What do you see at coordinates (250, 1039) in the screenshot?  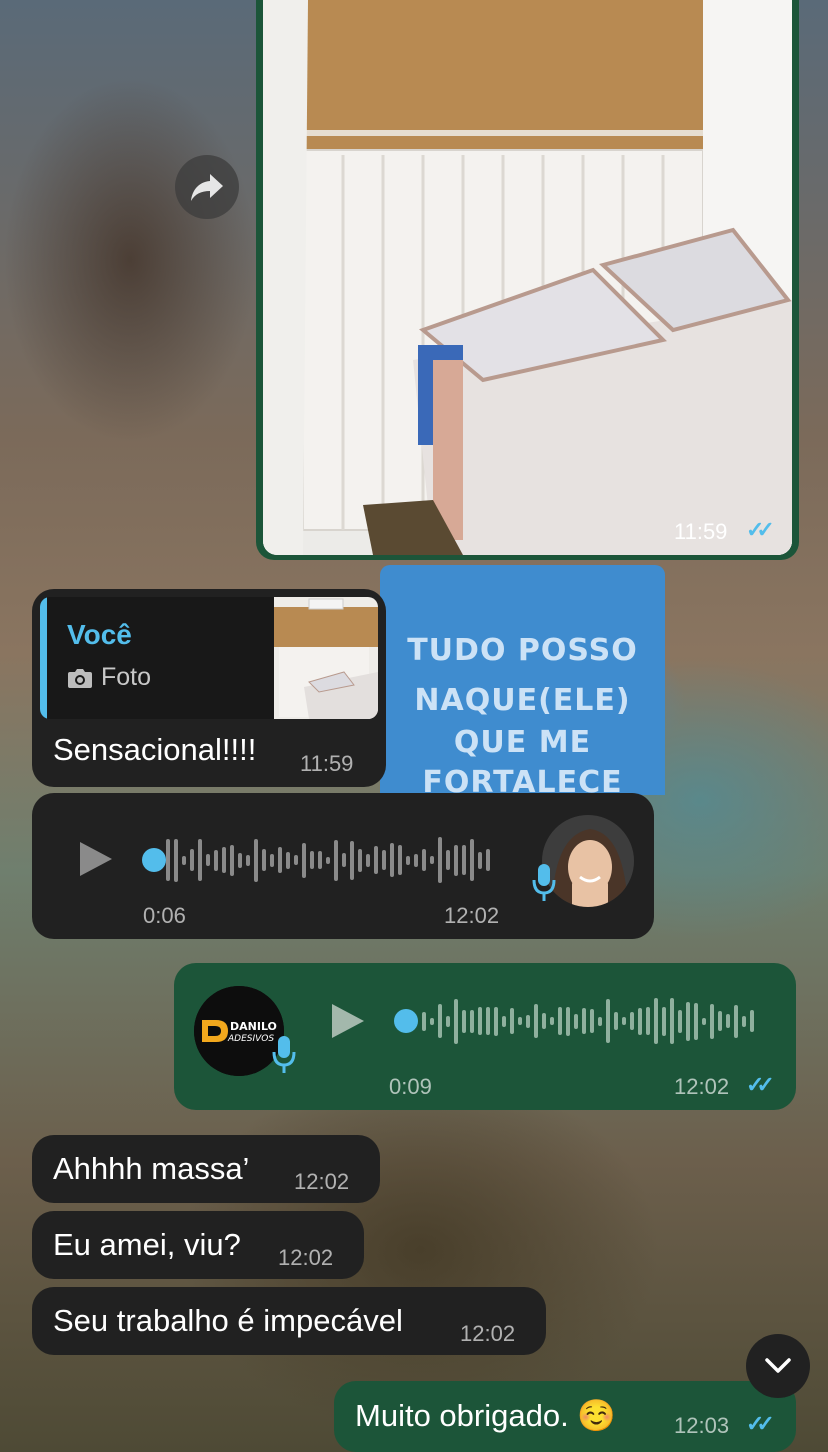 I see `svg-text: ADESIVOS` at bounding box center [250, 1039].